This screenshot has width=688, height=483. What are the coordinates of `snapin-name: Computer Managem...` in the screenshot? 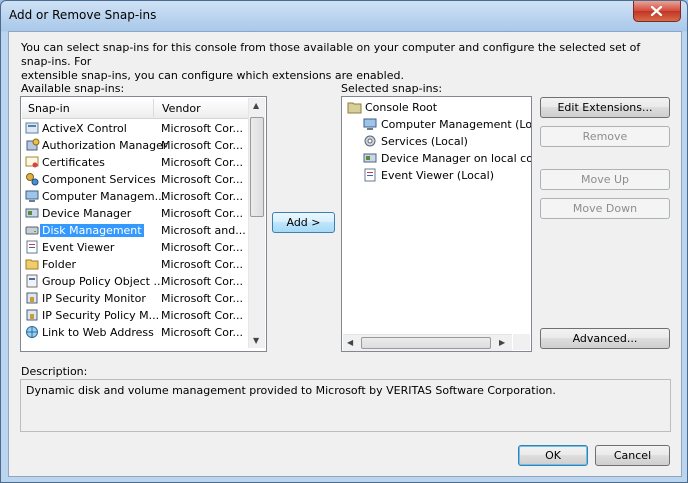 It's located at (104, 196).